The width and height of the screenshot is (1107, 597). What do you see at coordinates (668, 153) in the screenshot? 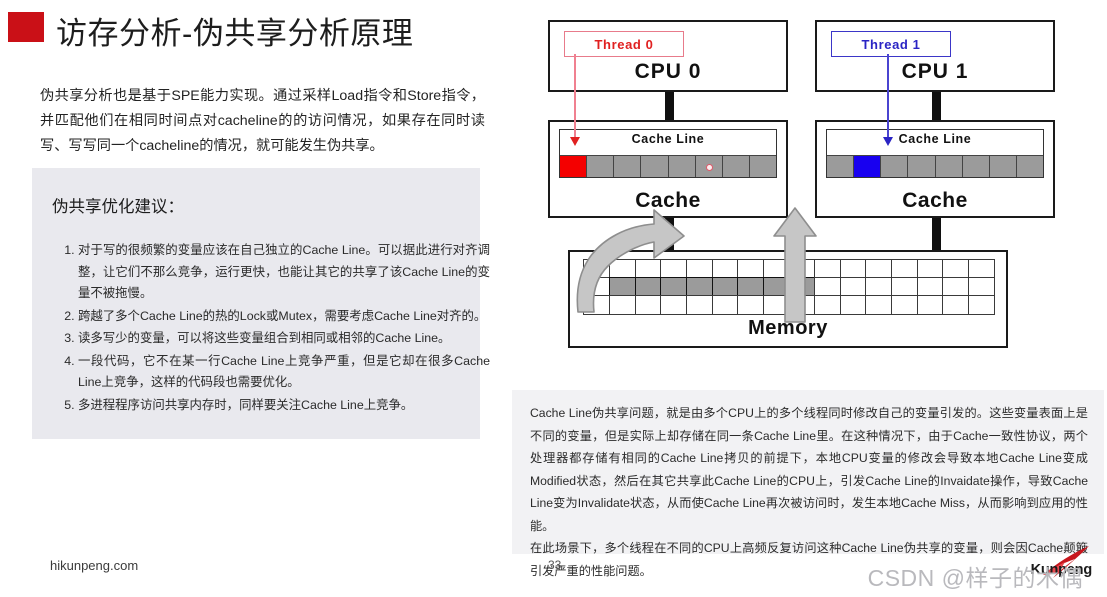
I see `cacheline-frame-0: Cache Line` at bounding box center [668, 153].